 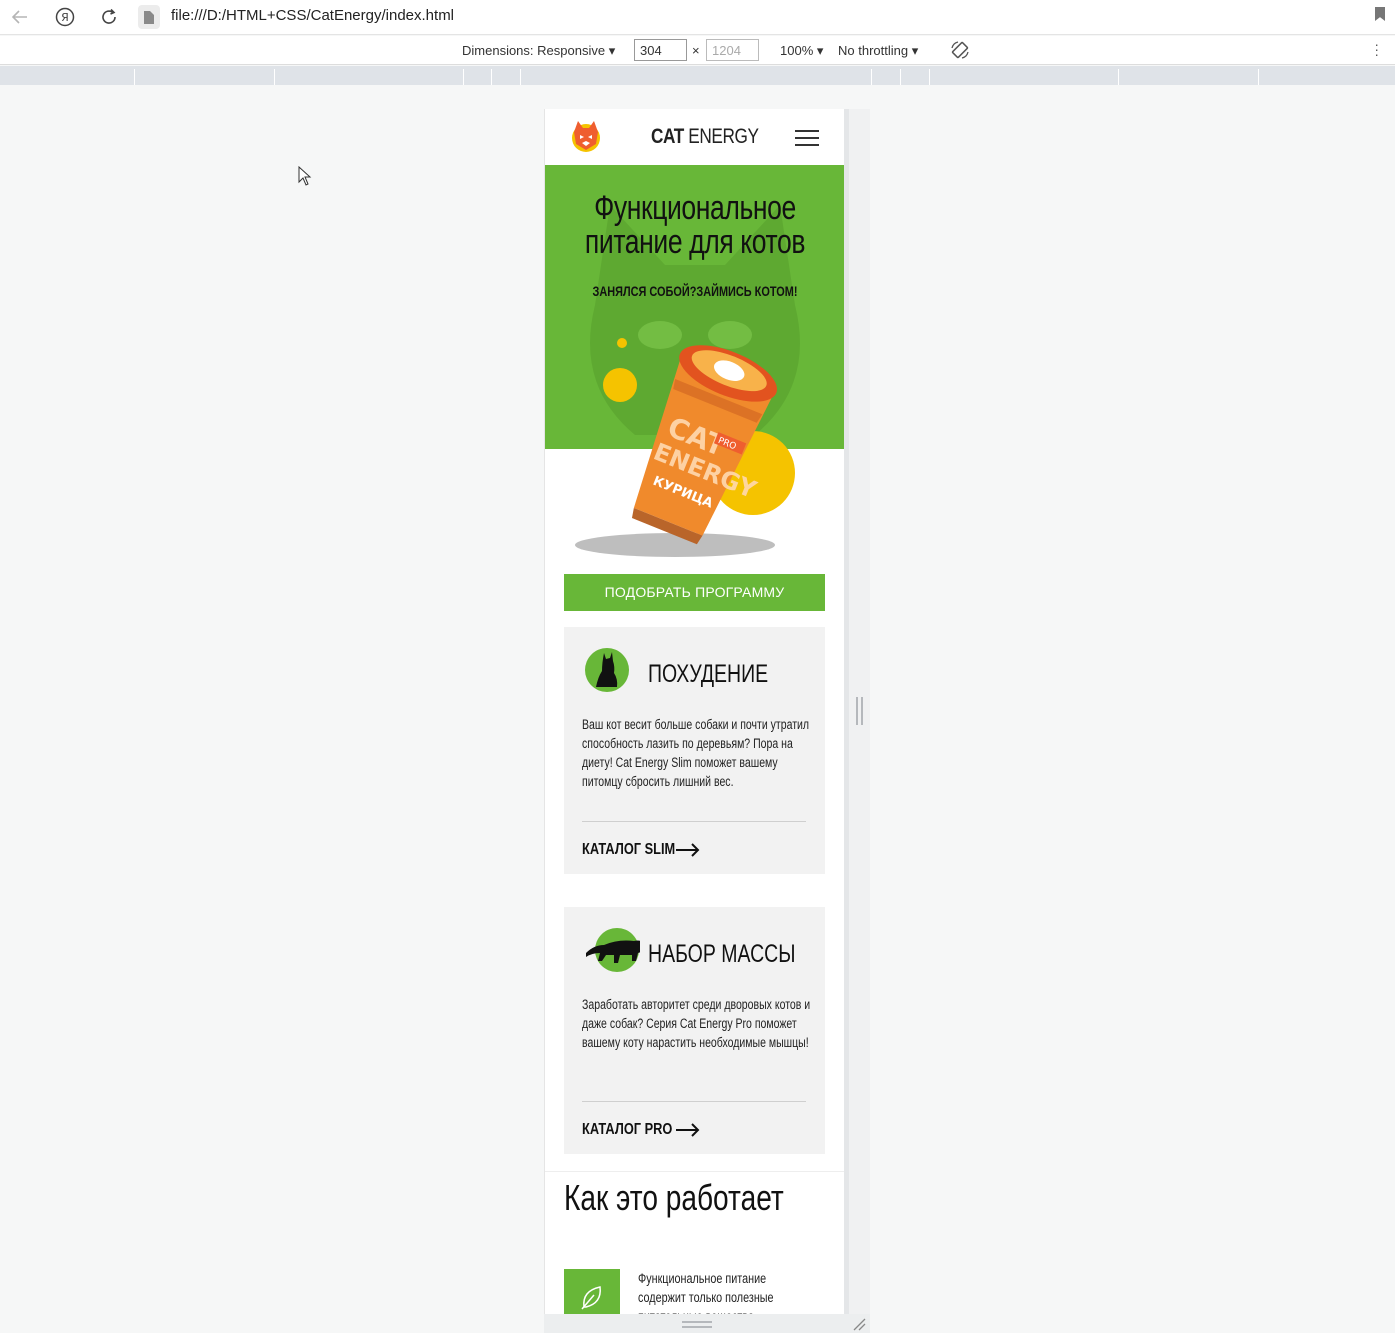 I want to click on leaf-icon, so click(x=591, y=1298).